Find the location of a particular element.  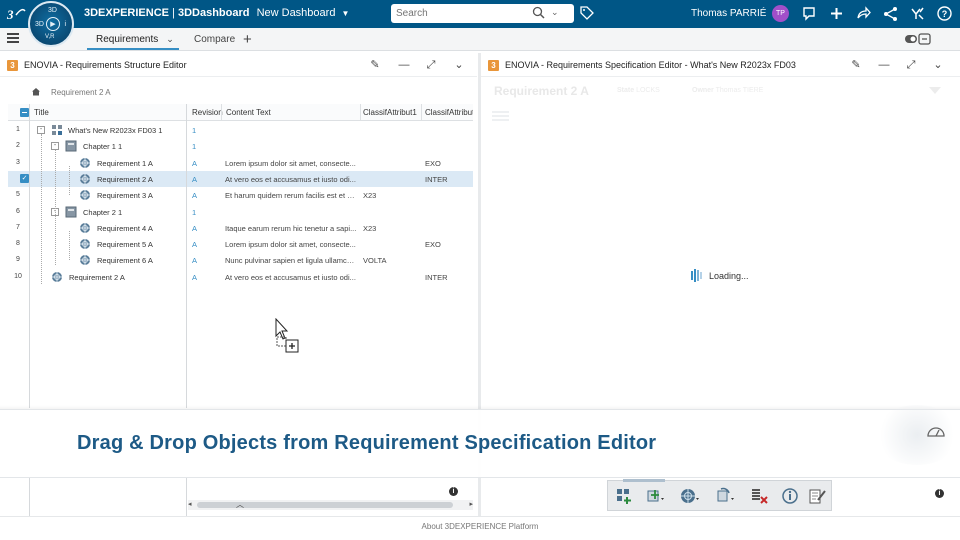

collapse-toggle: - is located at coordinates (41, 130).